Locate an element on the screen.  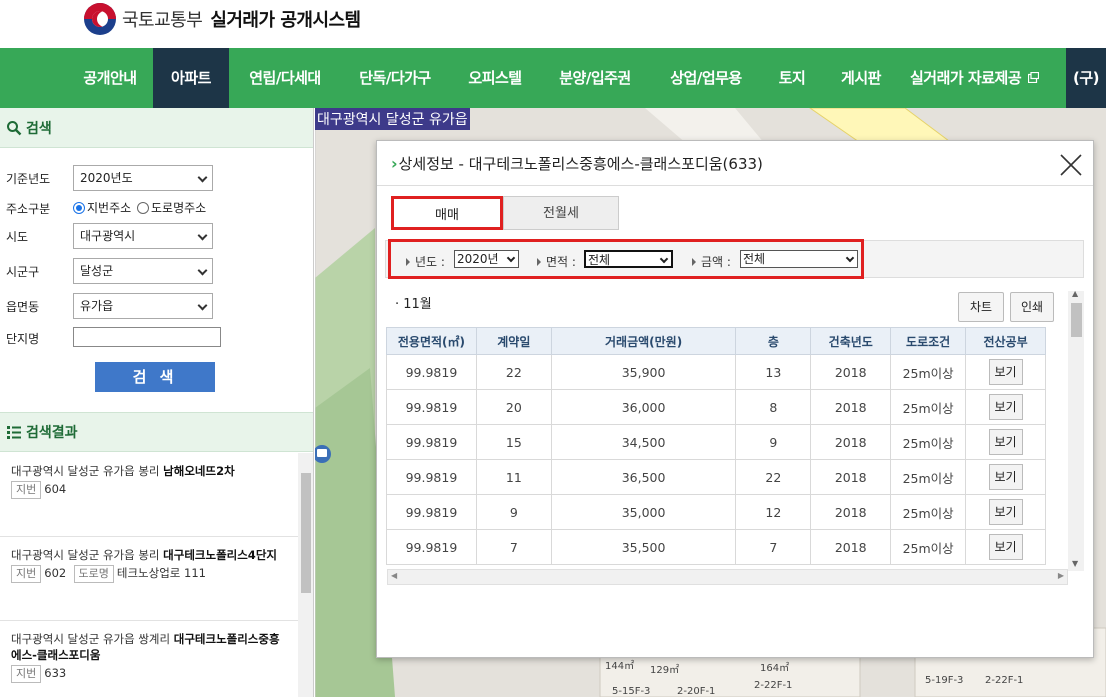
results-scrollbar is located at coordinates (305, 575).